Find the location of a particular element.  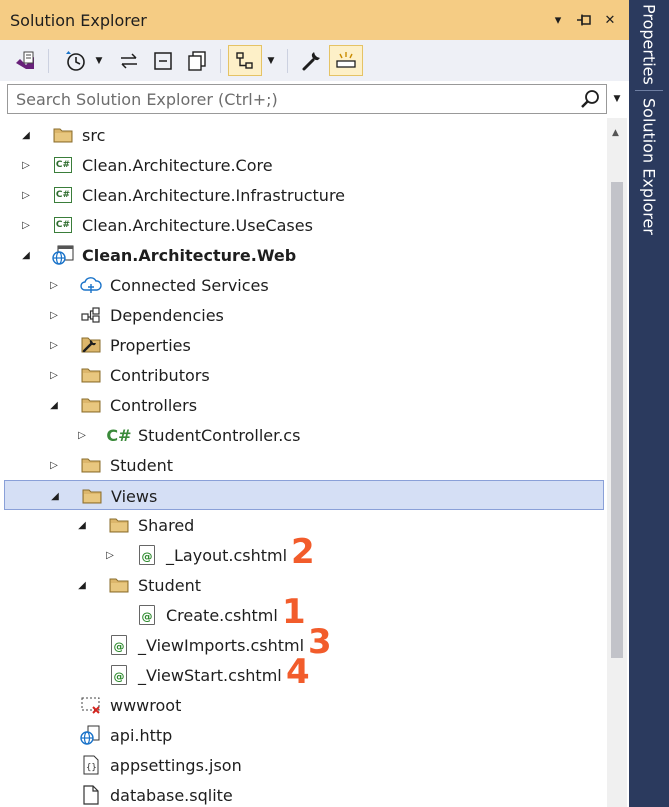

tree-item: database.sqlite is located at coordinates (304, 793).